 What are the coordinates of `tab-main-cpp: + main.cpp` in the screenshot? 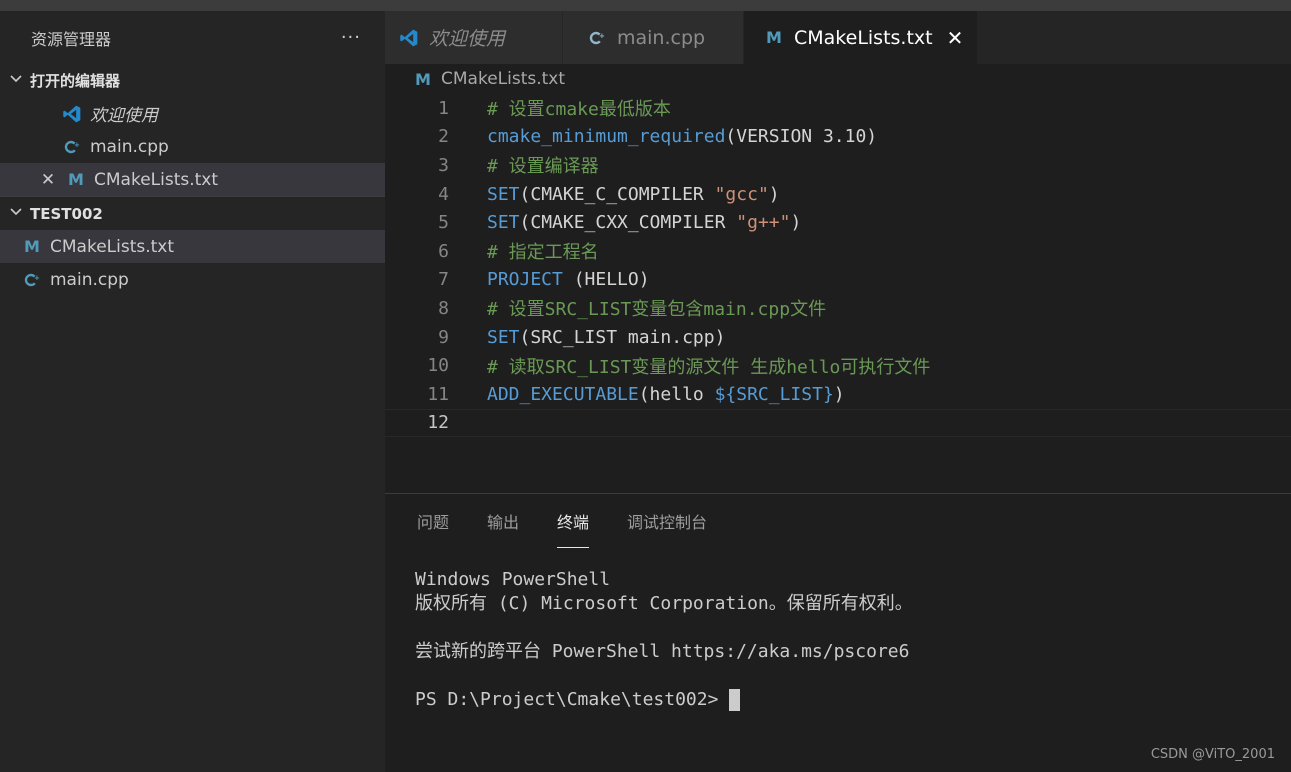 It's located at (653, 37).